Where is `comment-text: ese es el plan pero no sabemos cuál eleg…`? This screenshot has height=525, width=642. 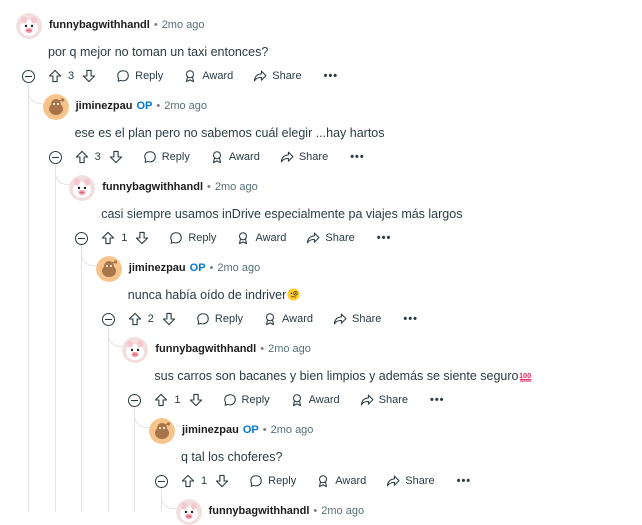
comment-text: ese es el plan pero no sabemos cuál eleg… is located at coordinates (229, 133).